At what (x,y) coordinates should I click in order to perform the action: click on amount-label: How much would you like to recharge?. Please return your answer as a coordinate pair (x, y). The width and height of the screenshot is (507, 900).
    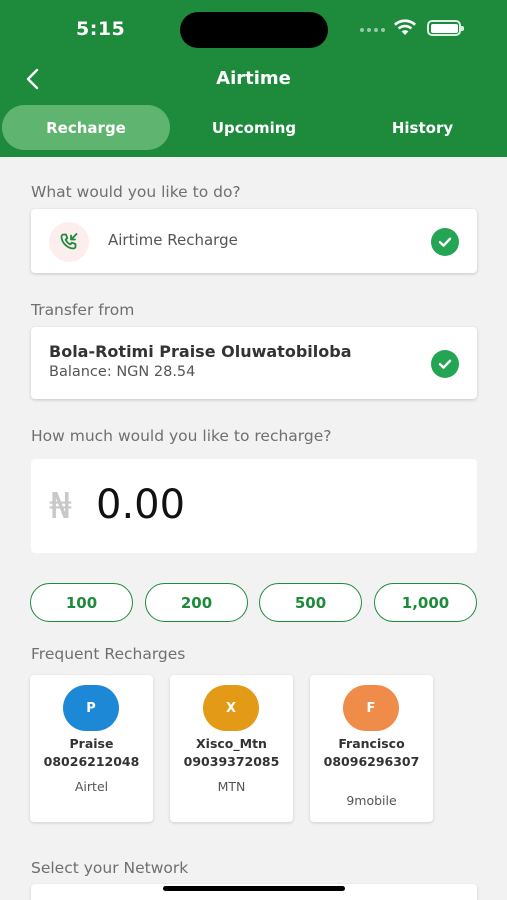
    Looking at the image, I should click on (181, 436).